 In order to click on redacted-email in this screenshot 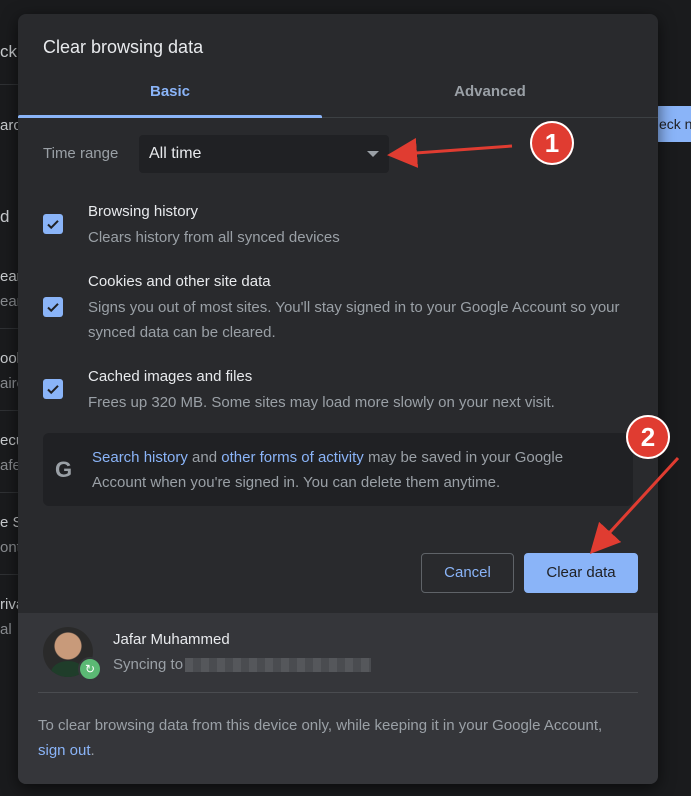, I will do `click(278, 665)`.